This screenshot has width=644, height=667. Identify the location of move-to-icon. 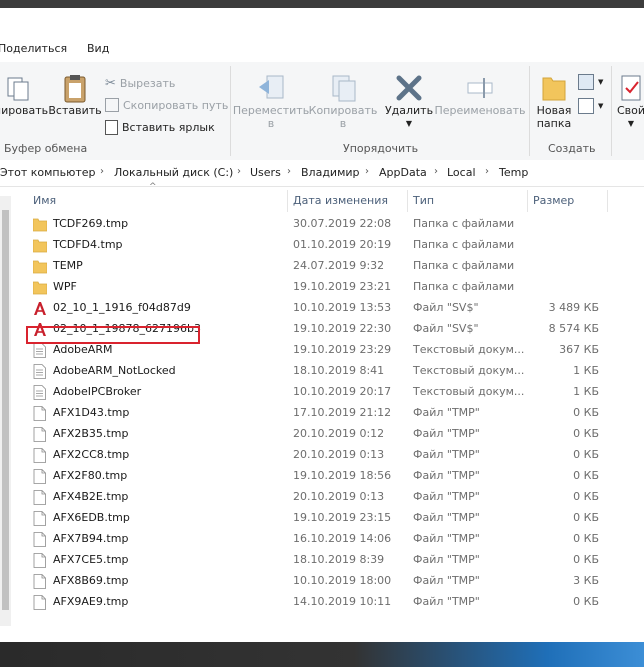
(271, 87).